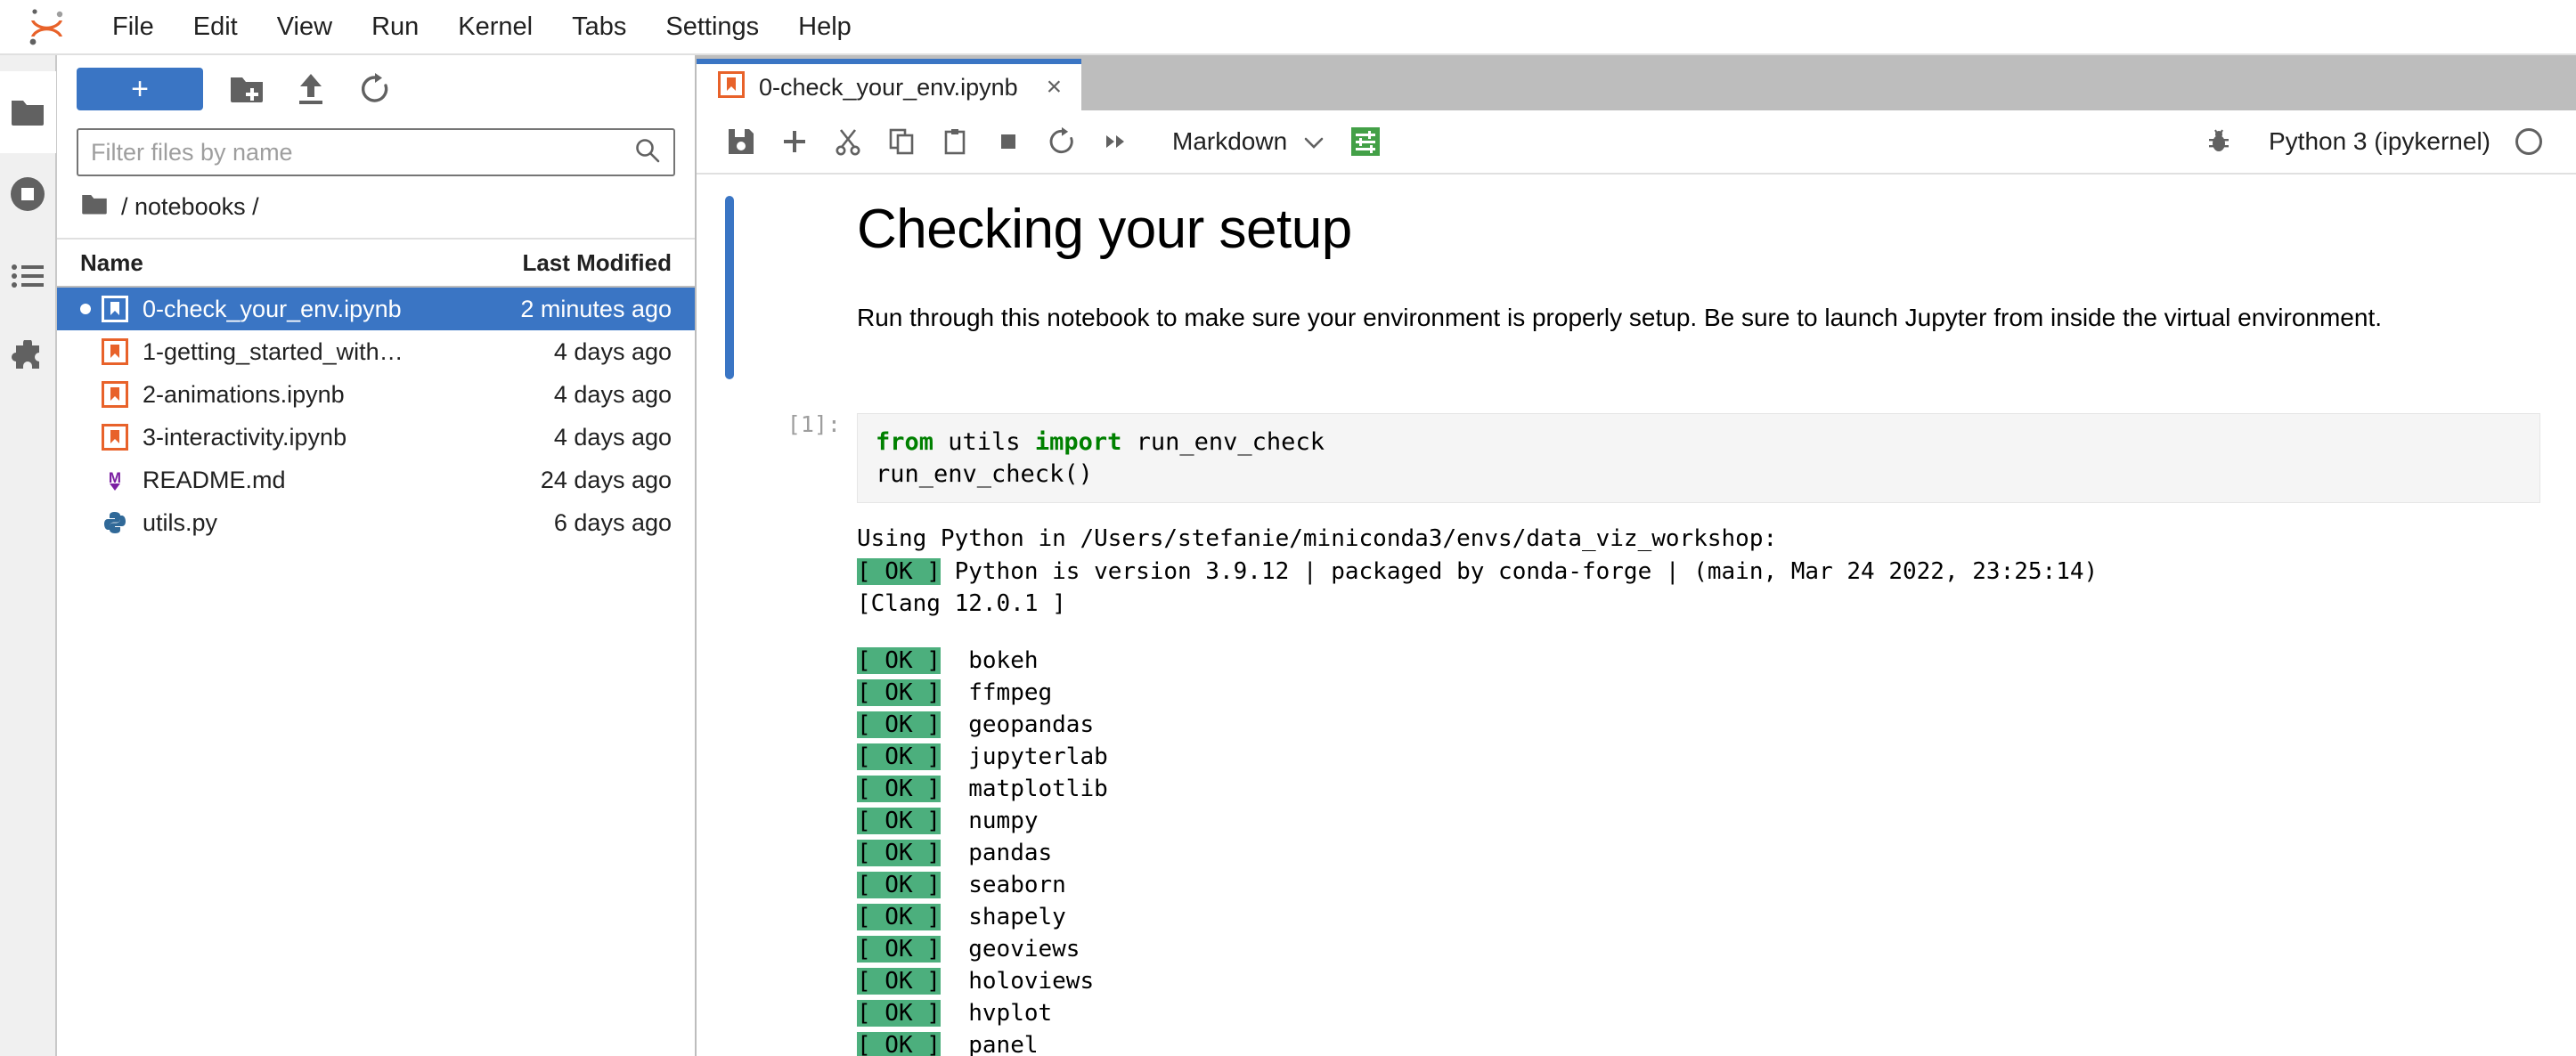 The image size is (2576, 1056). I want to click on code-line-1: from utils import run_env_check, so click(1699, 442).